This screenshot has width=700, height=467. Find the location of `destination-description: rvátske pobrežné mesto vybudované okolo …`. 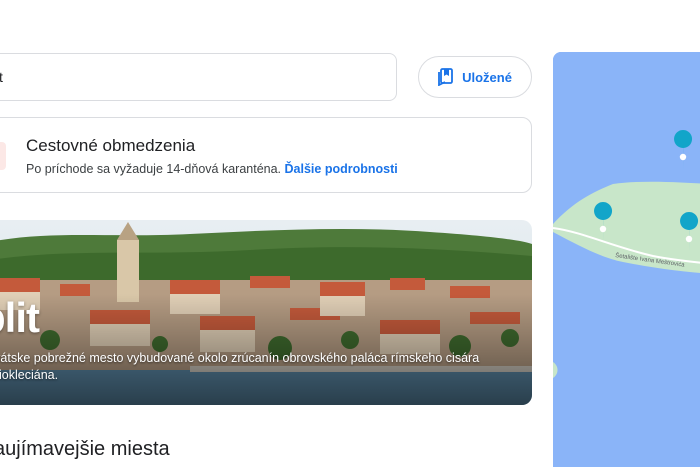

destination-description: rvátske pobrežné mesto vybudované okolo … is located at coordinates (240, 366).